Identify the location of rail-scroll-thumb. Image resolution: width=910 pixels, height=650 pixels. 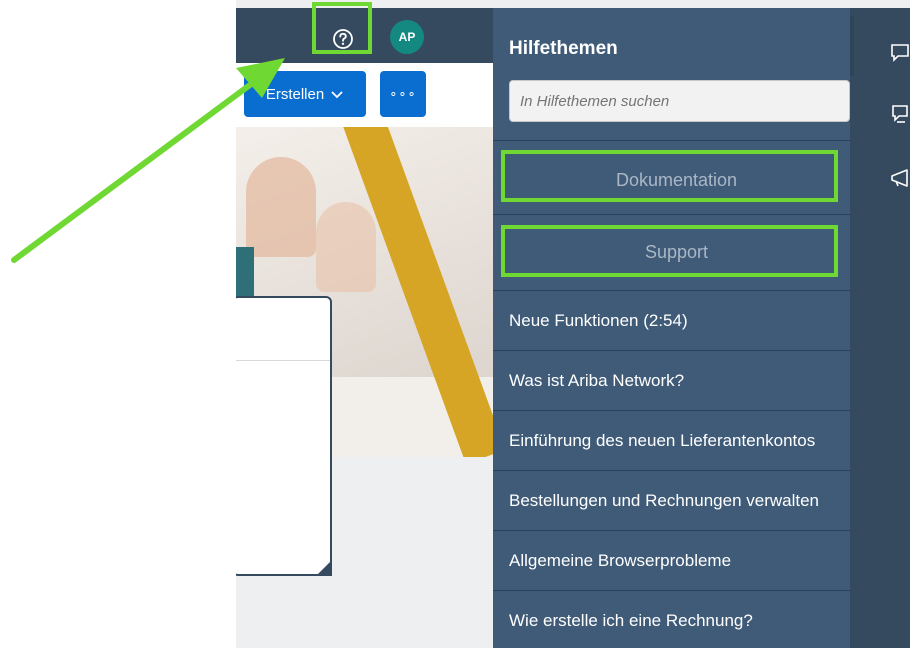
(852, 46).